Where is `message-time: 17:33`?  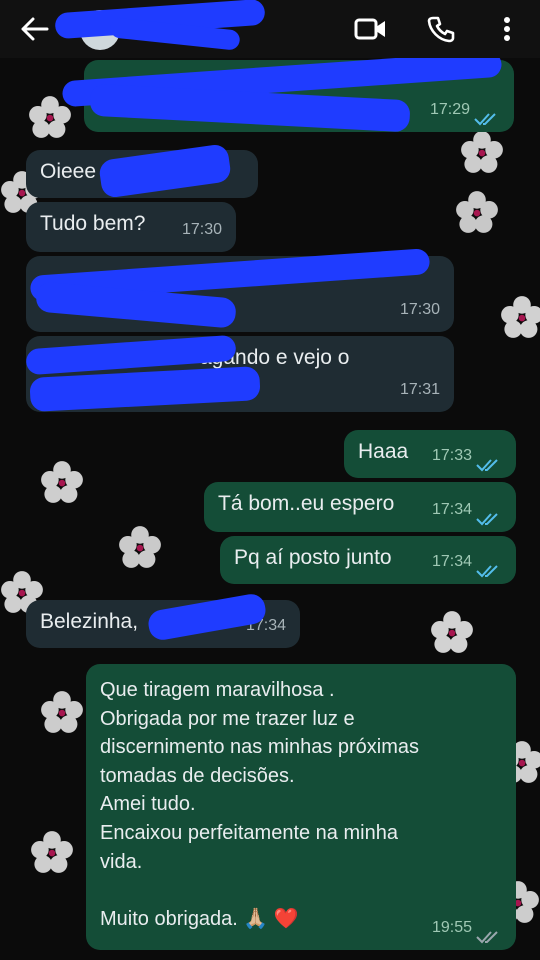 message-time: 17:33 is located at coordinates (451, 455).